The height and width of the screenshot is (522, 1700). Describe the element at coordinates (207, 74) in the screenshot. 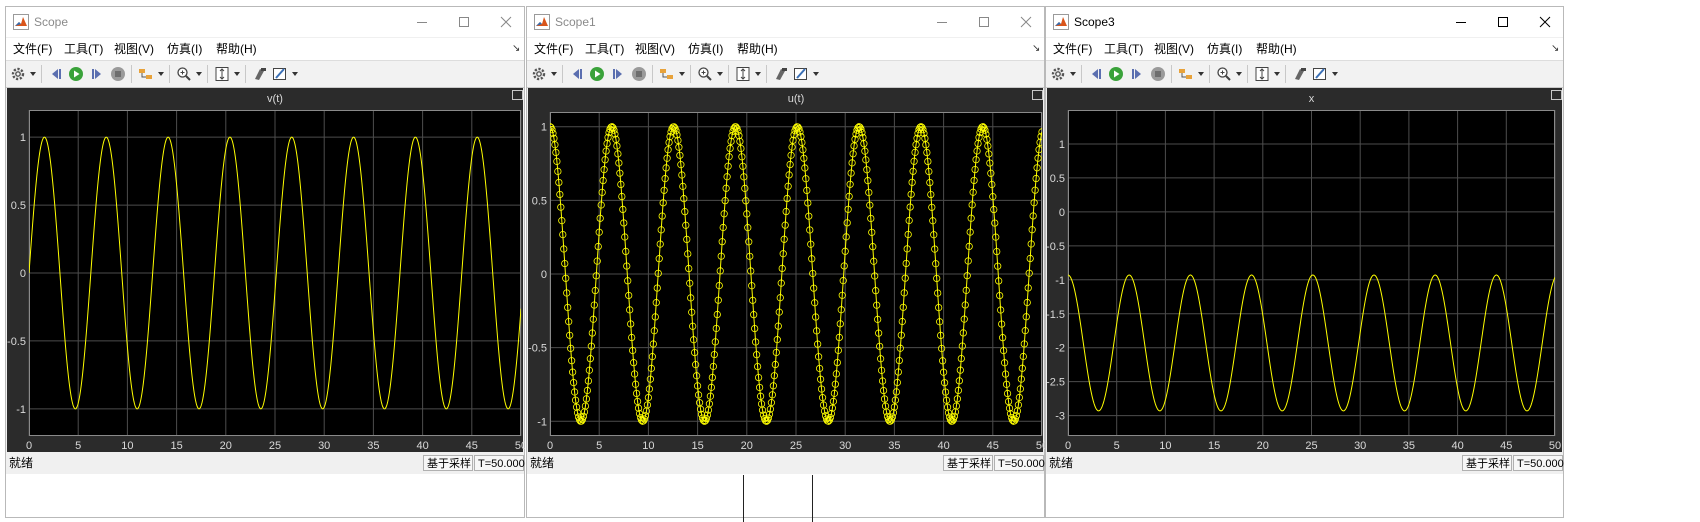

I see `toolbar-separator` at that location.